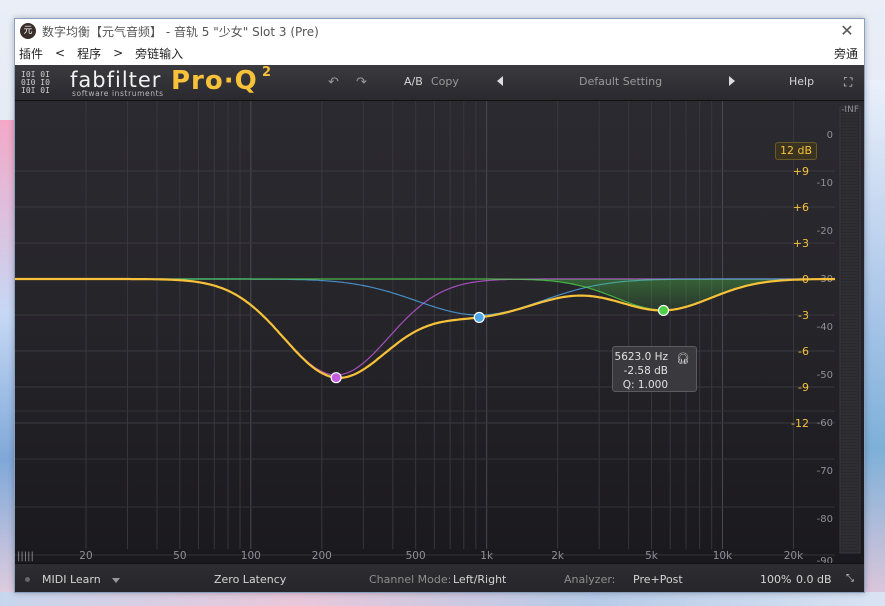 The image size is (885, 606). What do you see at coordinates (801, 243) in the screenshot?
I see `gain-label: +3` at bounding box center [801, 243].